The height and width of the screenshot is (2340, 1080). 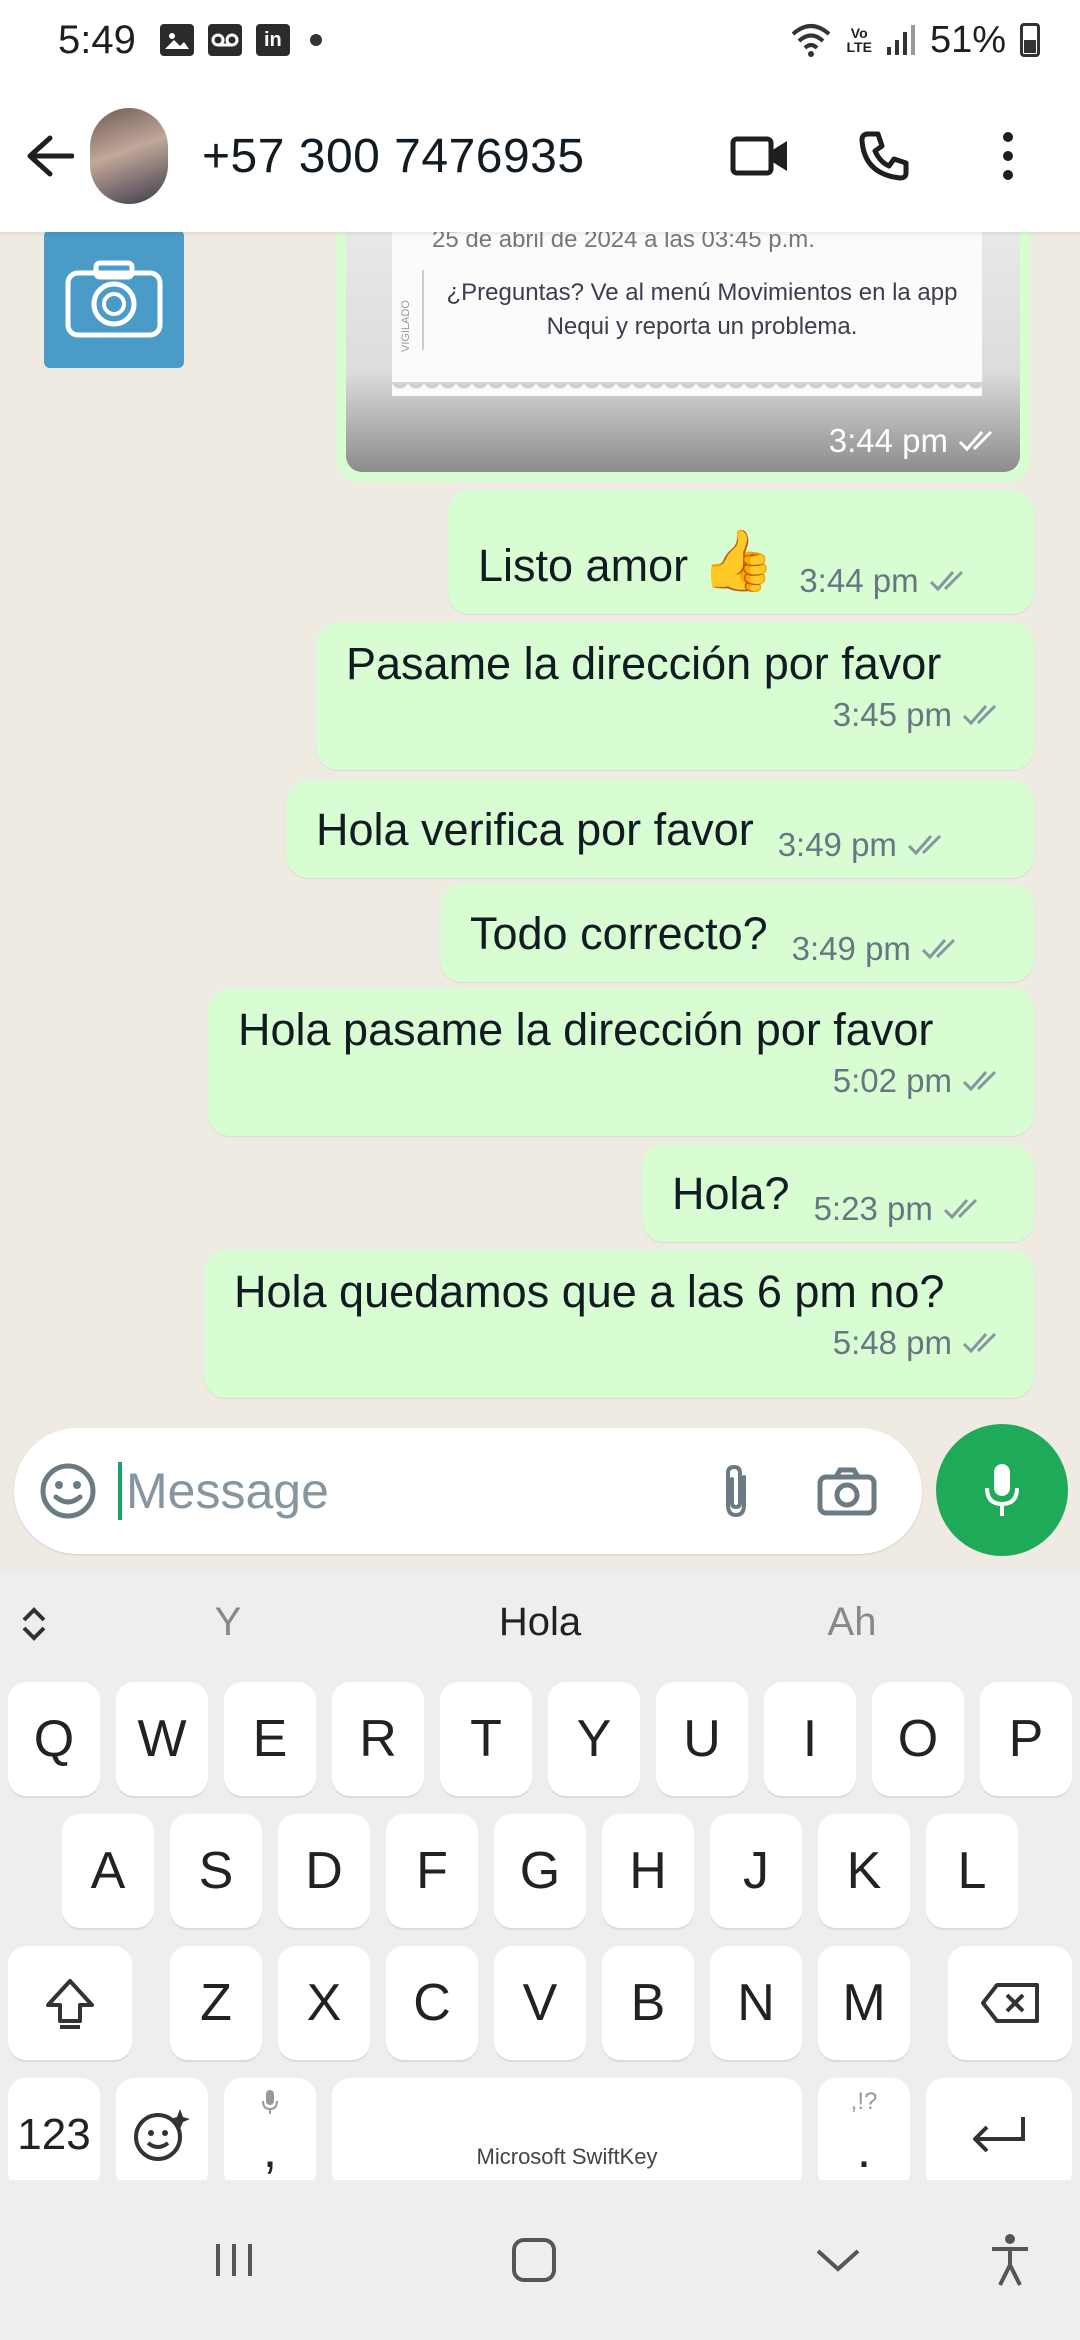 I want to click on backspace-key, so click(x=1010, y=2003).